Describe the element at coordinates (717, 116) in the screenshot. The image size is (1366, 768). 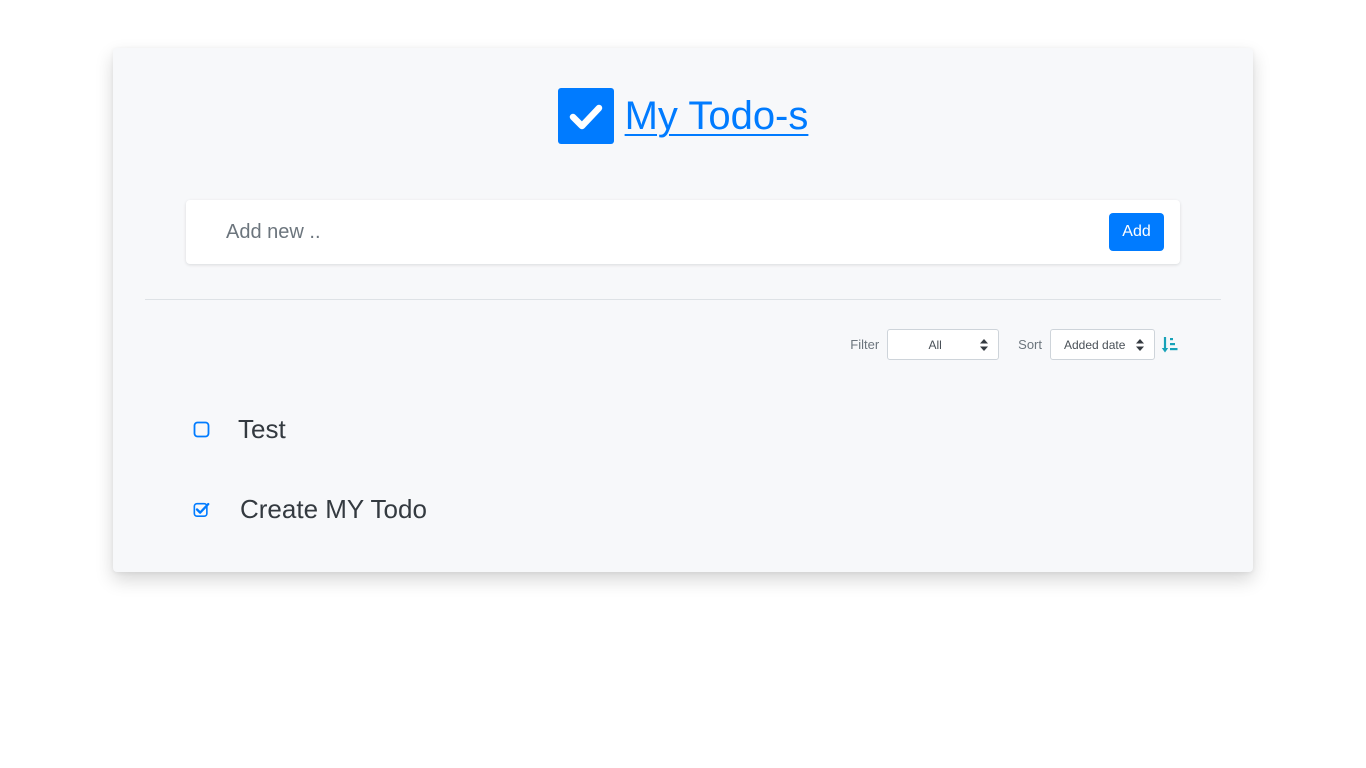
I see `app-title-link: My Todo-s` at that location.